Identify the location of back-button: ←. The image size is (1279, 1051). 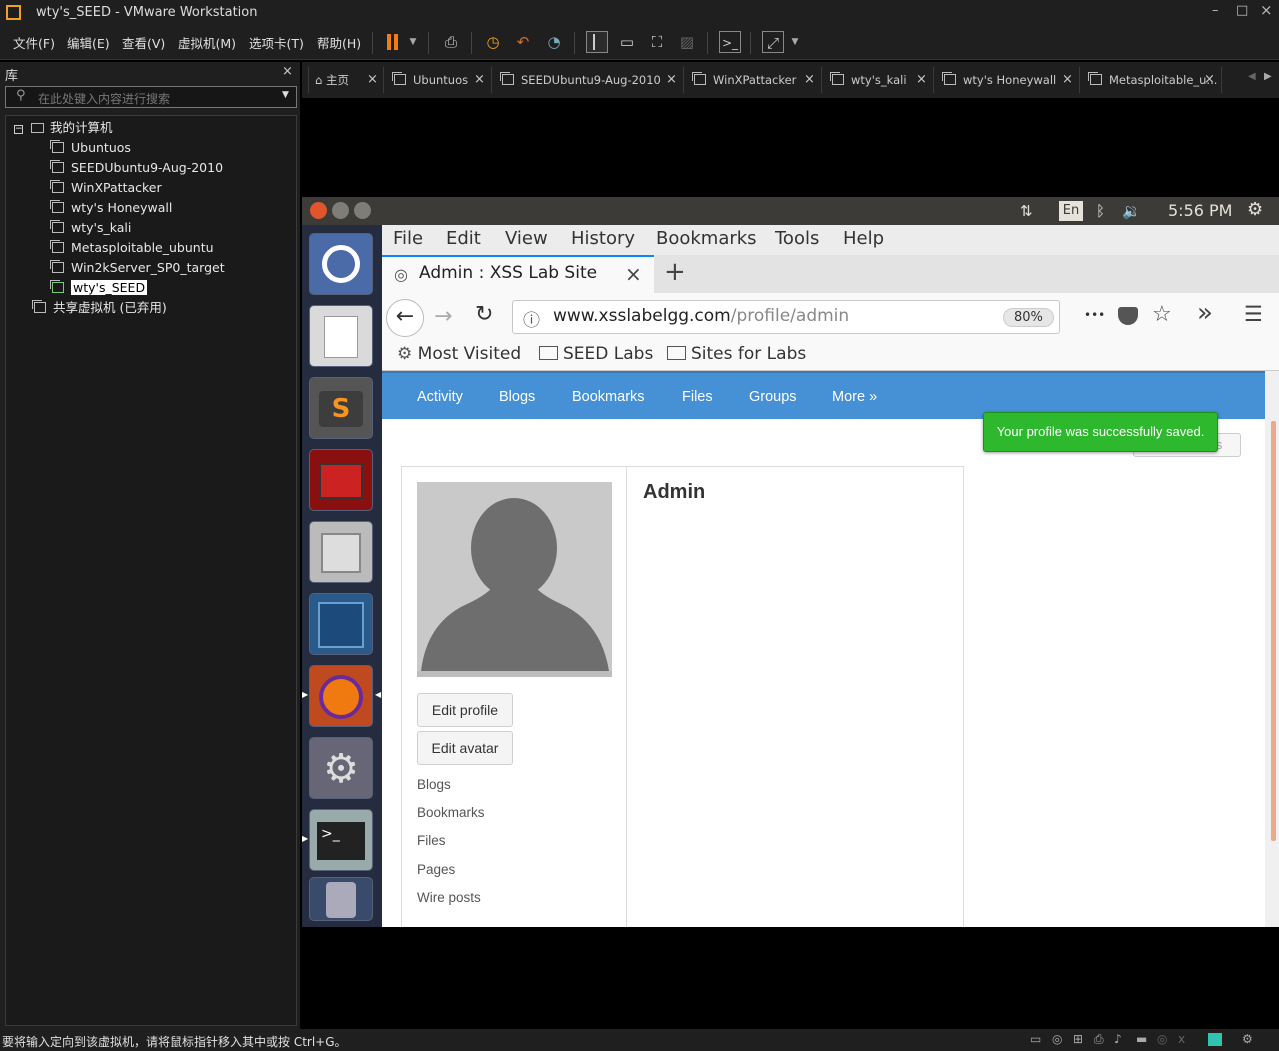
(405, 318).